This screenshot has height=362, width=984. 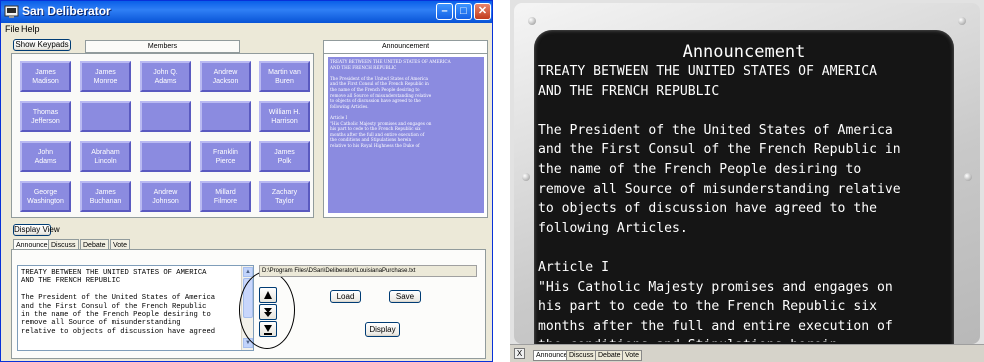 I want to click on display-button: Display, so click(x=382, y=329).